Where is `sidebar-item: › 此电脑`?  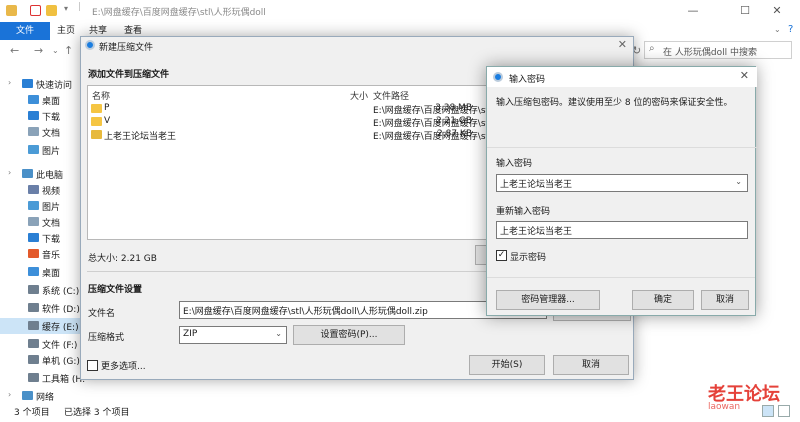 sidebar-item: › 此电脑 is located at coordinates (41, 174).